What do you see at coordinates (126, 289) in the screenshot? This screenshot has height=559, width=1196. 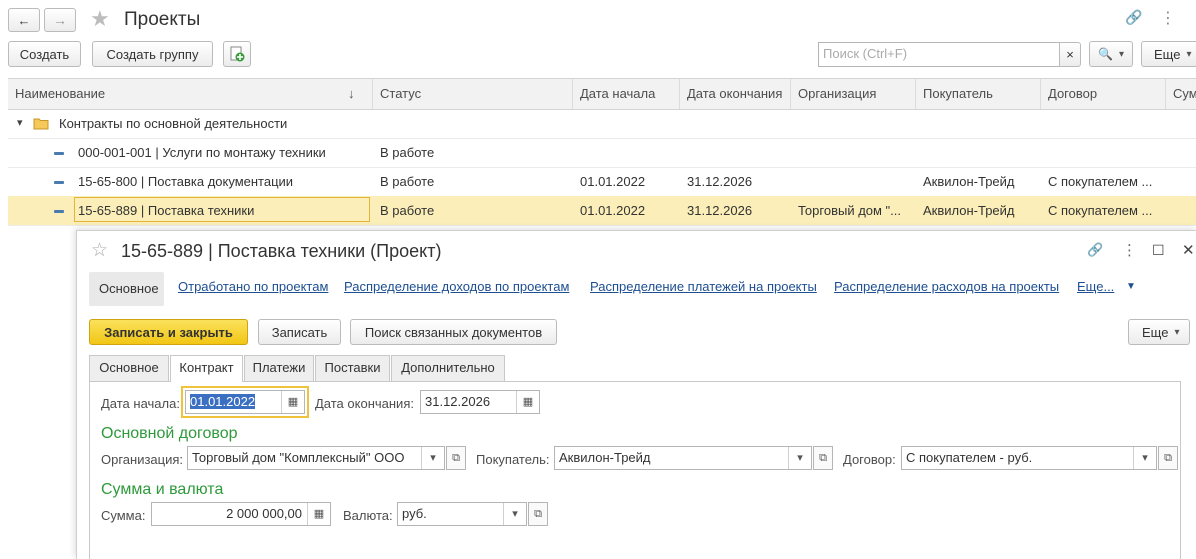 I see `nav-main-item: Основное` at bounding box center [126, 289].